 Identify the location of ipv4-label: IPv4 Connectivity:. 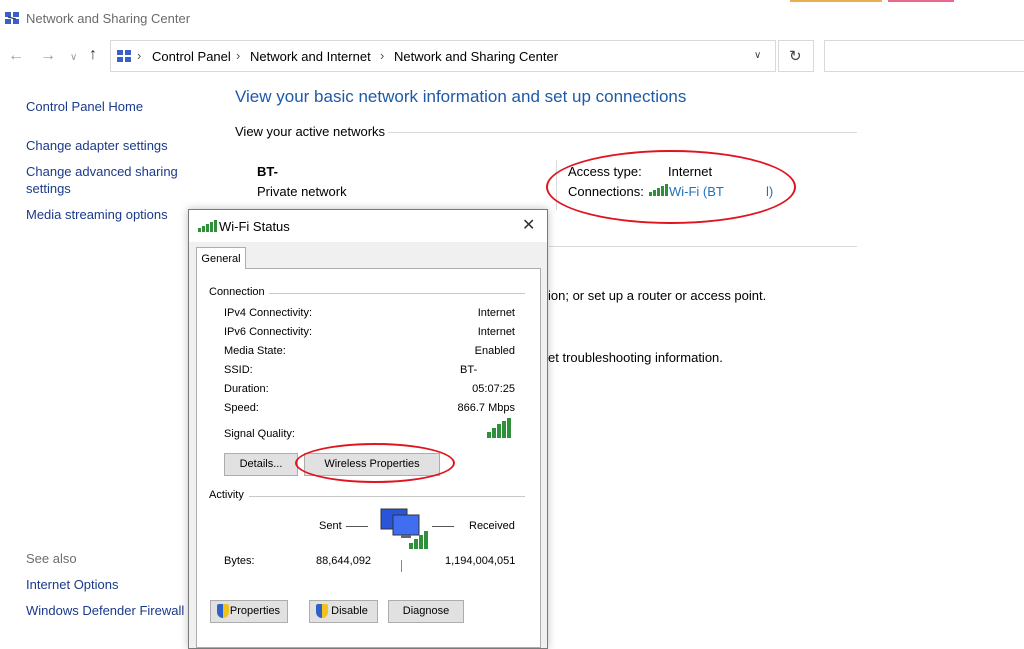
(268, 313).